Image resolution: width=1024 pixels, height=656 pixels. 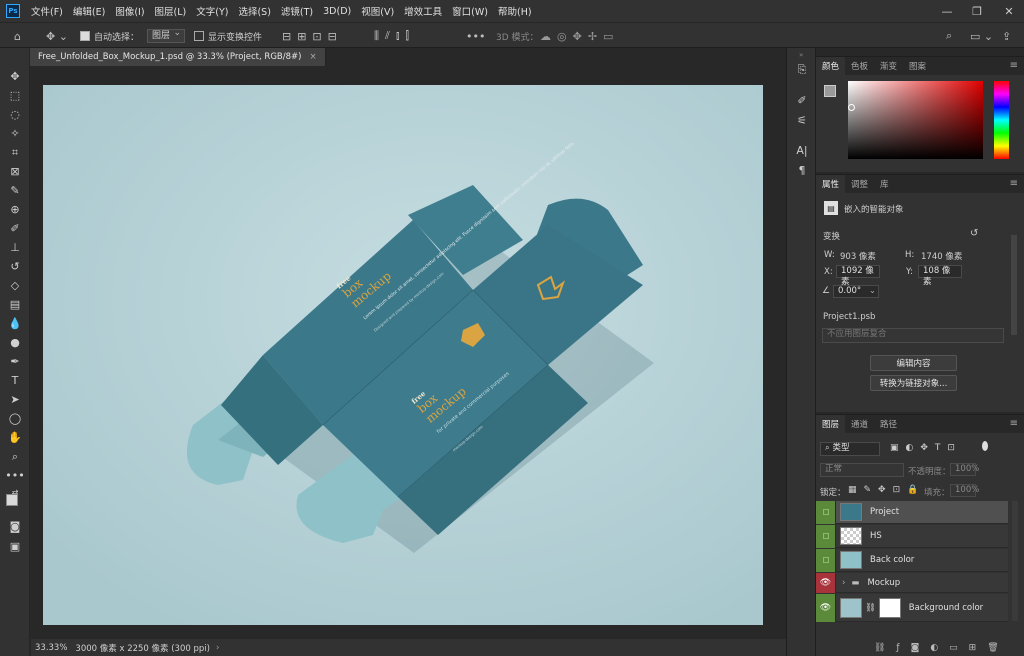 What do you see at coordinates (802, 150) in the screenshot?
I see `character-panel-icon: A|` at bounding box center [802, 150].